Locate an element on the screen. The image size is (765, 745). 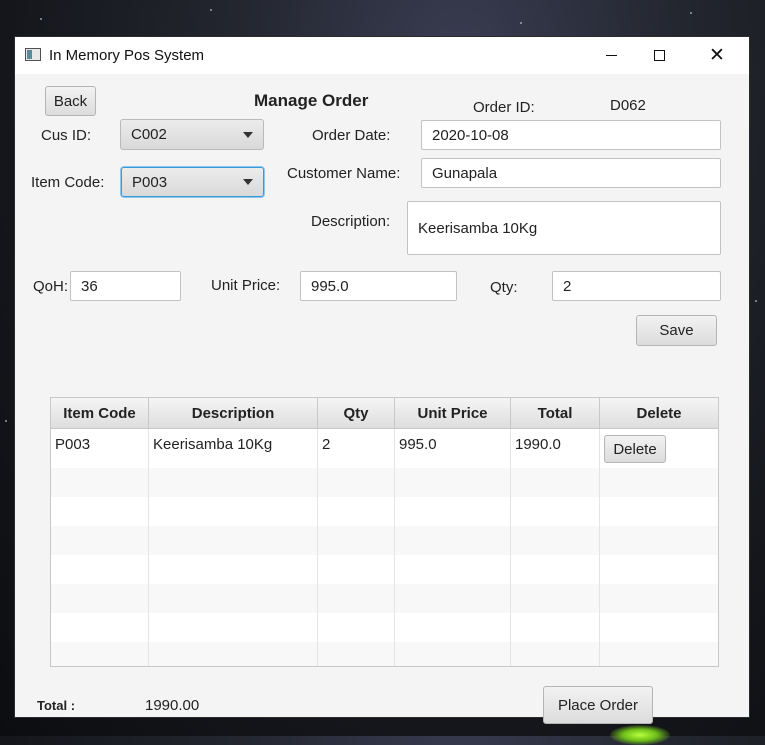
qty-value: 2 is located at coordinates (567, 286).